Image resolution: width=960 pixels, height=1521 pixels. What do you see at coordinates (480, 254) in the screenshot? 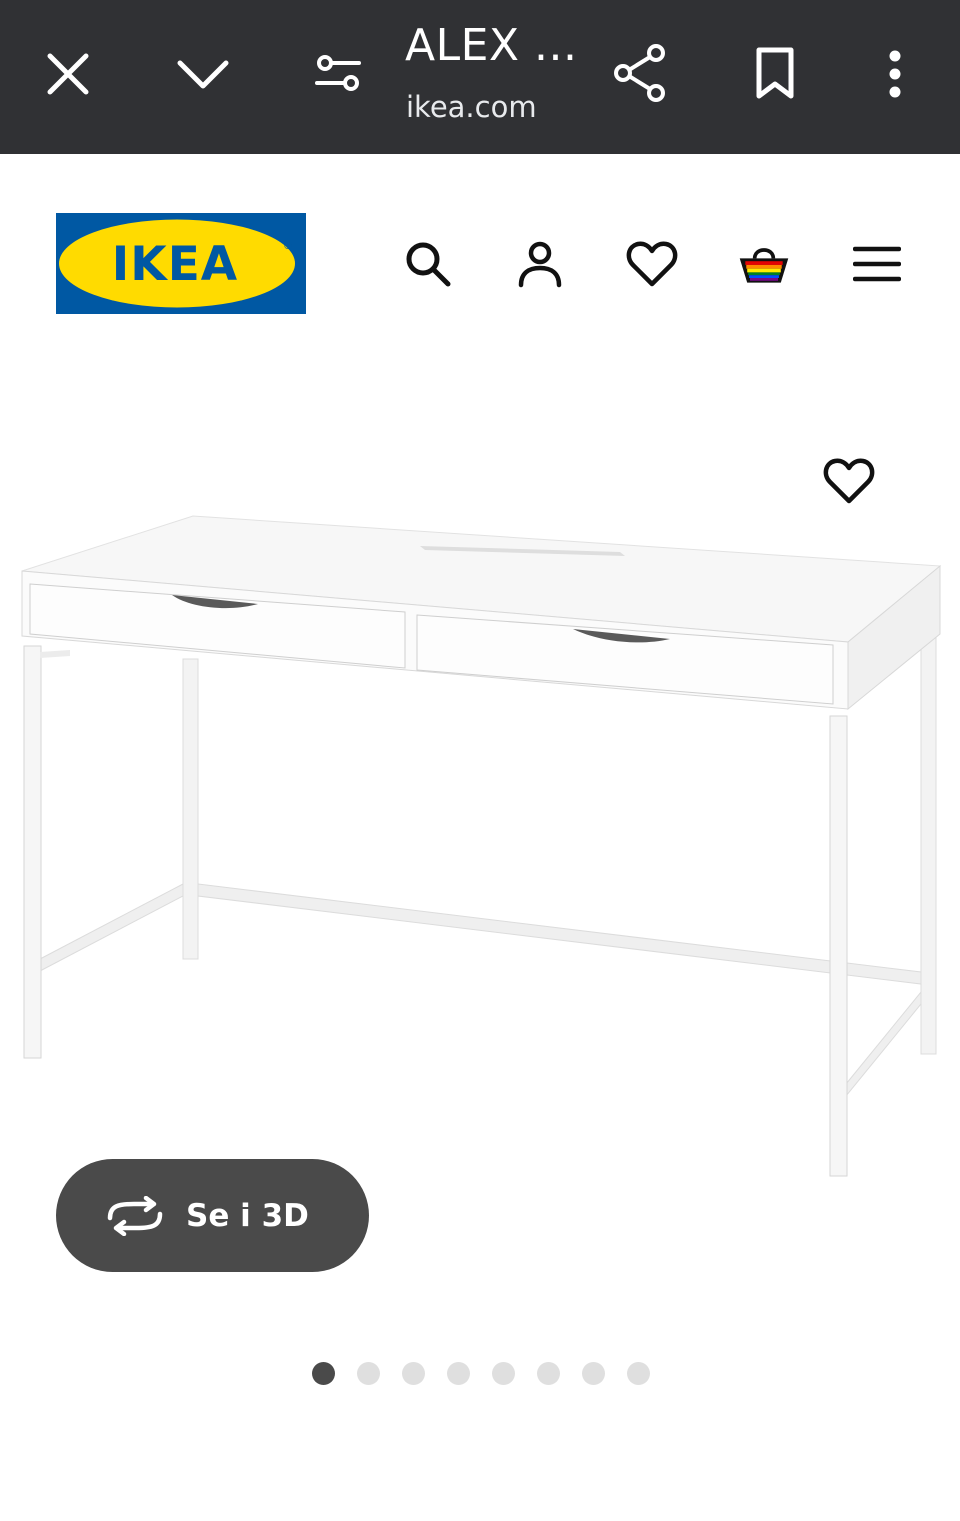
I see `site-header: IKEA ®` at bounding box center [480, 254].